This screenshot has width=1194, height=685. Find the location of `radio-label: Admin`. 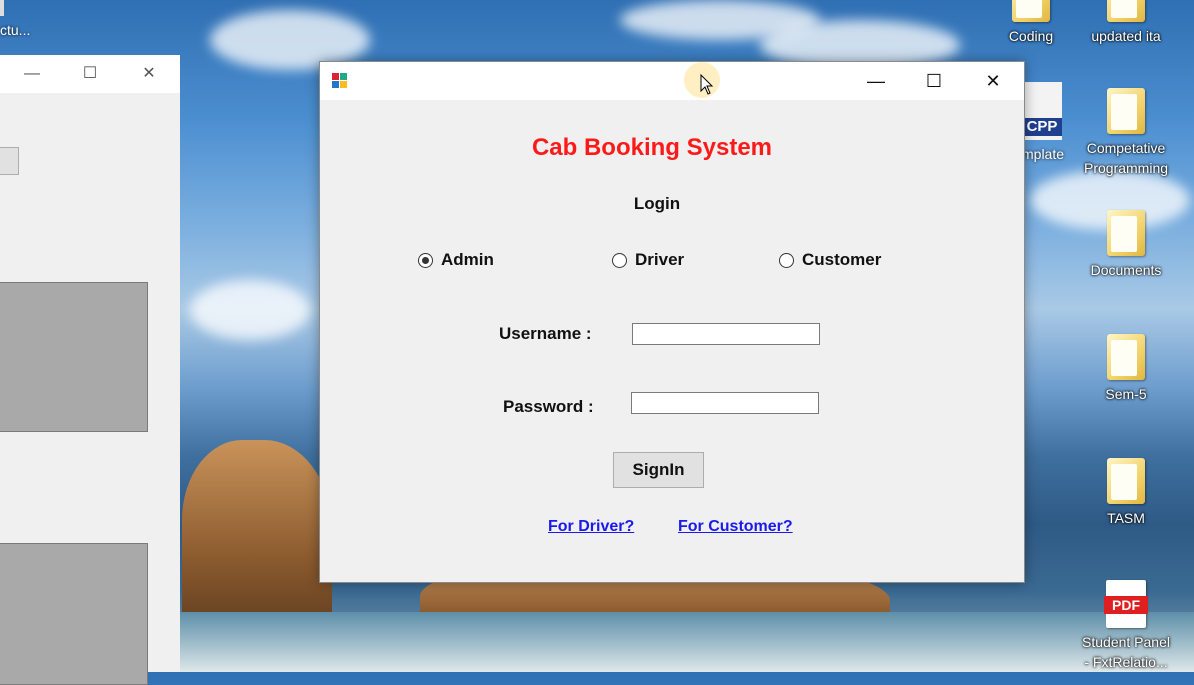

radio-label: Admin is located at coordinates (467, 260).